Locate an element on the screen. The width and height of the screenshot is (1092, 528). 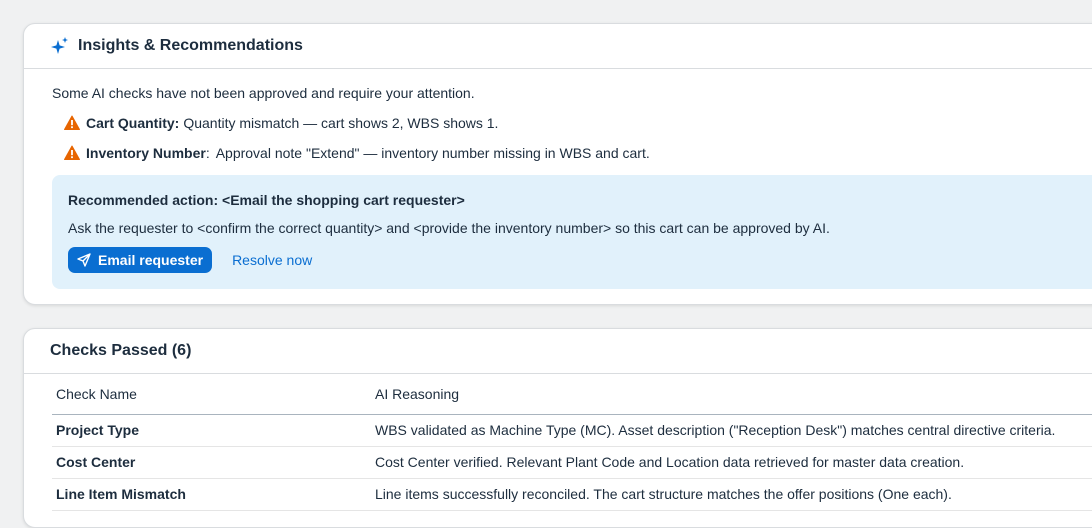
email-requester-button: Email requester is located at coordinates (140, 260).